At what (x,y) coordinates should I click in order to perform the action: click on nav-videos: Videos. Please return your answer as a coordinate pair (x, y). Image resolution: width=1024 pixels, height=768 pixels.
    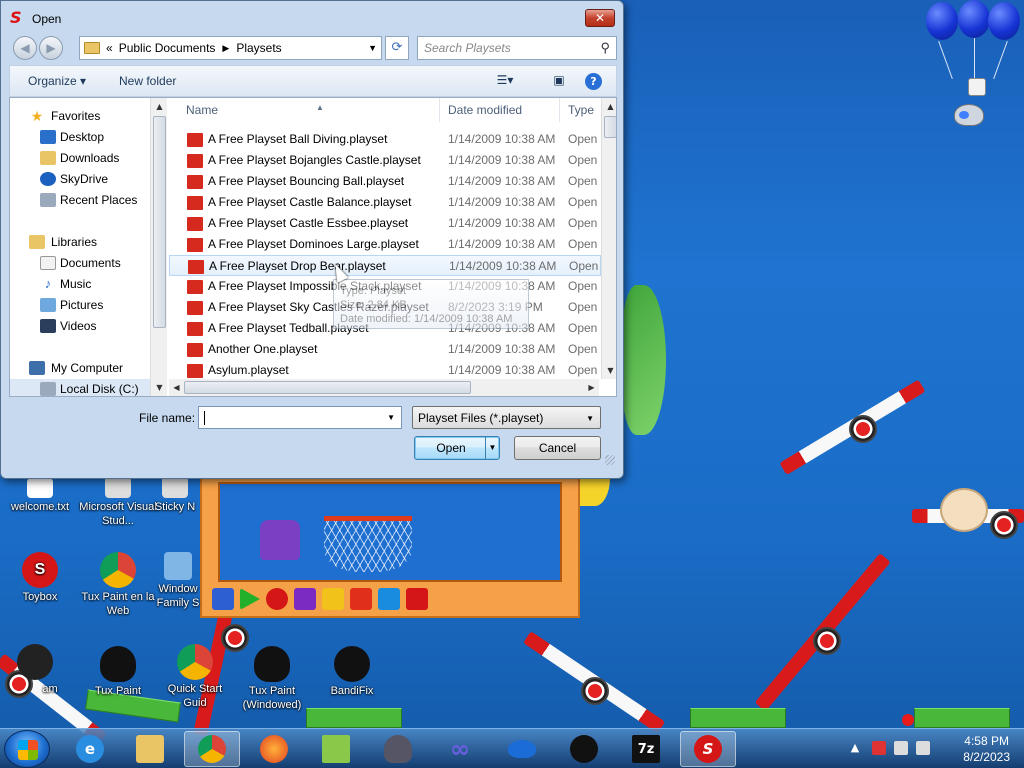
    Looking at the image, I should click on (80, 326).